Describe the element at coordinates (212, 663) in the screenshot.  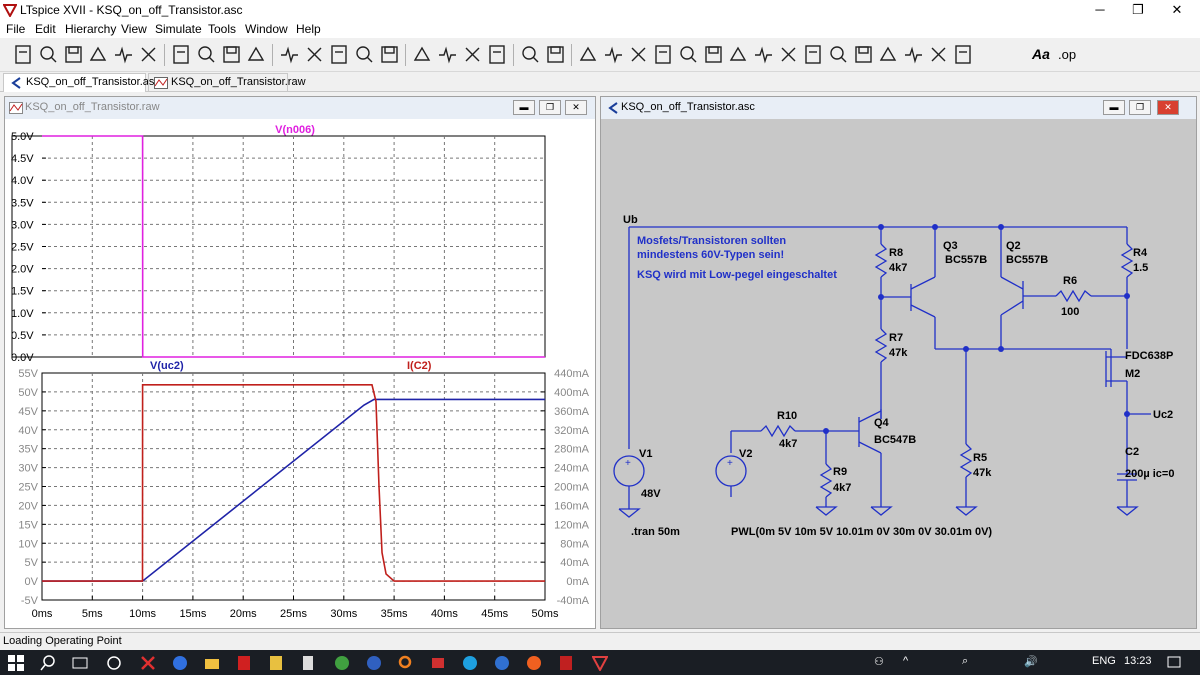
I see `folder-app-icon` at that location.